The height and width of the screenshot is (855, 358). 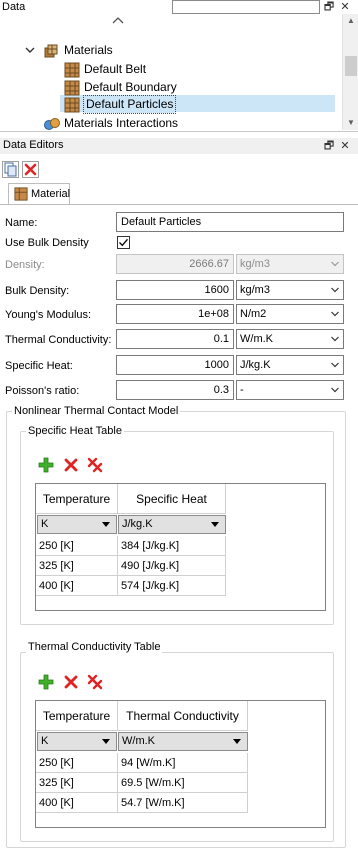 I want to click on specific-heat-label: Specific Heat:, so click(x=39, y=366).